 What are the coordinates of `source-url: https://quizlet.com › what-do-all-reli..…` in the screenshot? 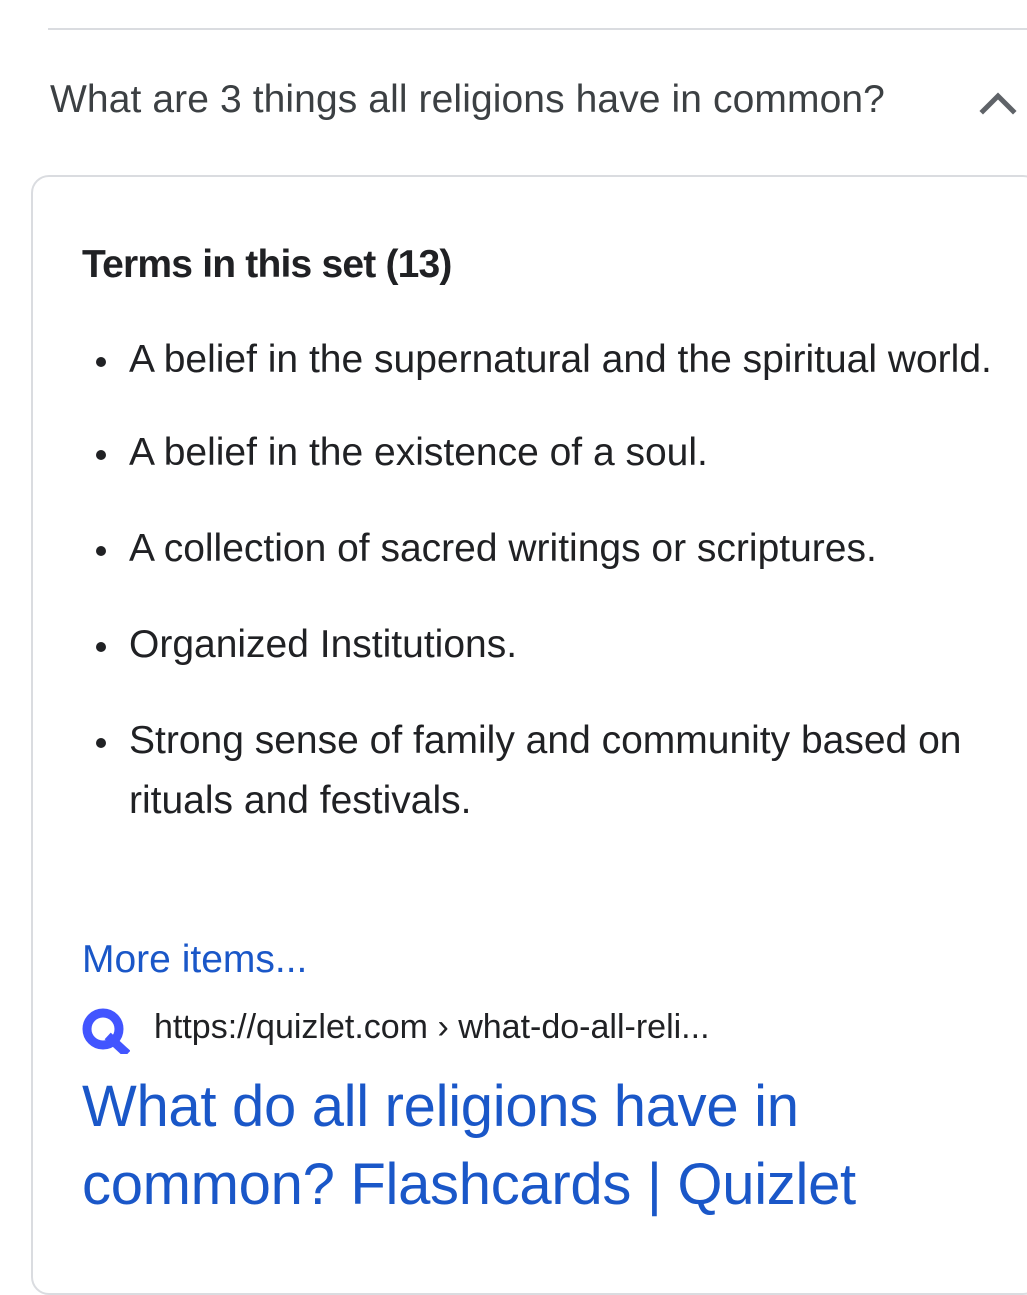 It's located at (432, 1027).